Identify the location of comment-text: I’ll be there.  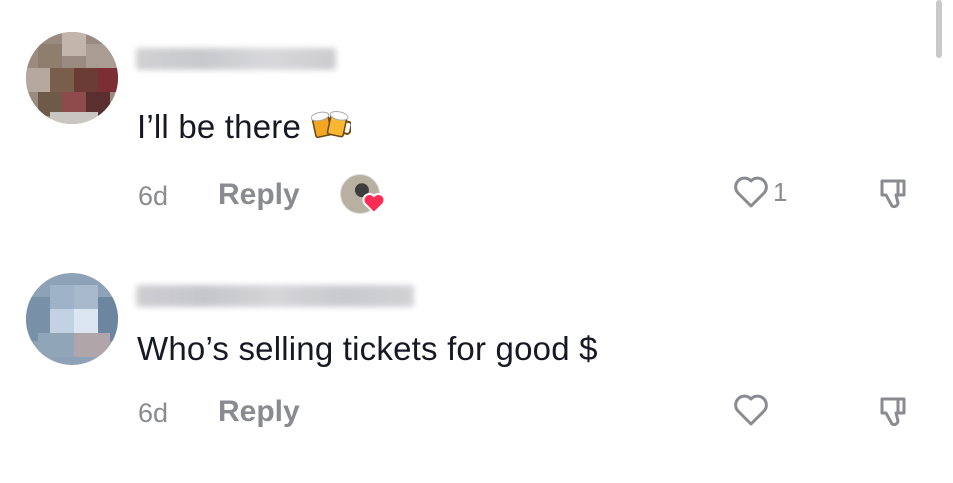
(245, 128).